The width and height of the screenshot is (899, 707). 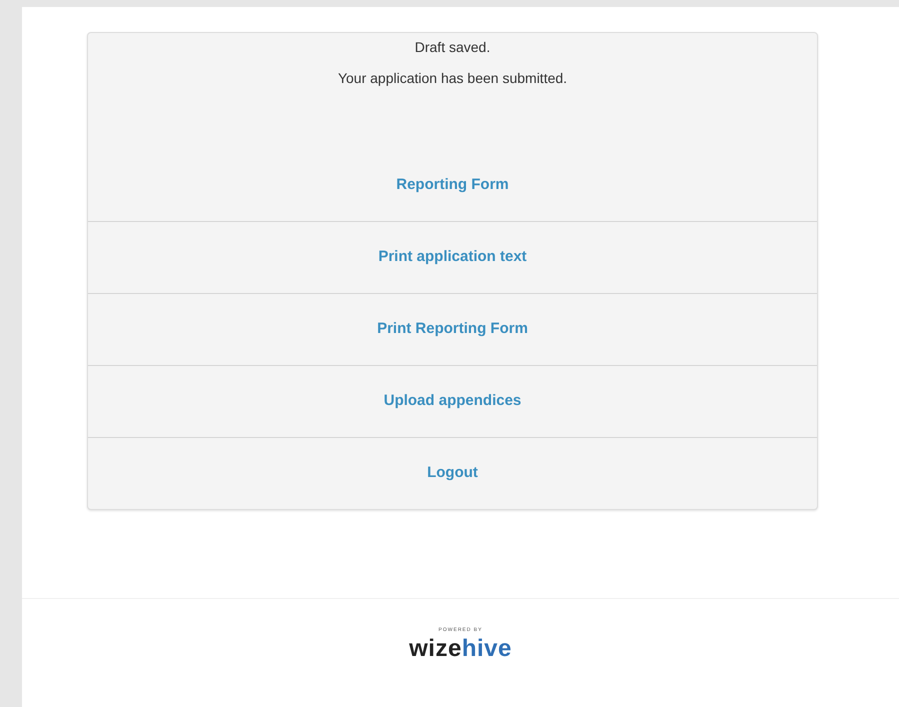 I want to click on action-link: Logout, so click(x=452, y=473).